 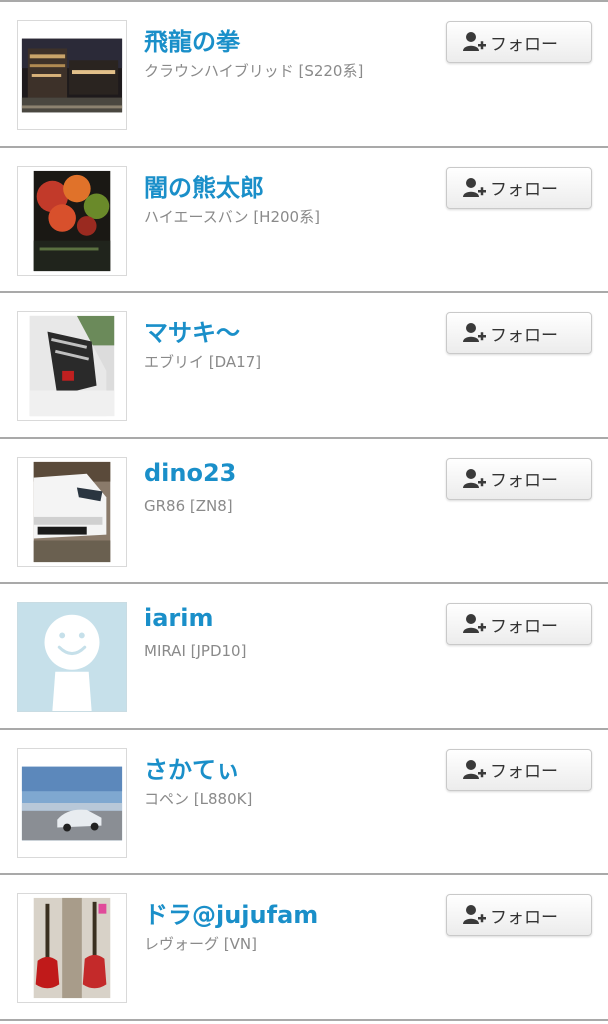 I want to click on user-car: コペン [L880K], so click(x=198, y=798).